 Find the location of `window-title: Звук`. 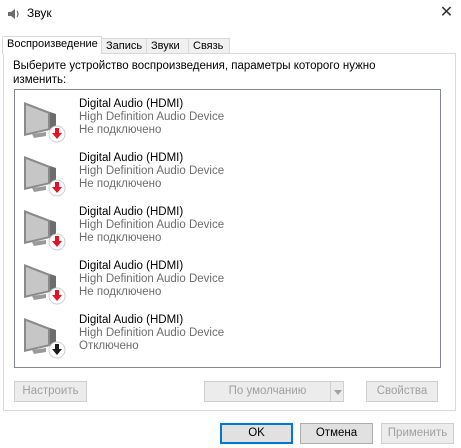

window-title: Звук is located at coordinates (39, 13).